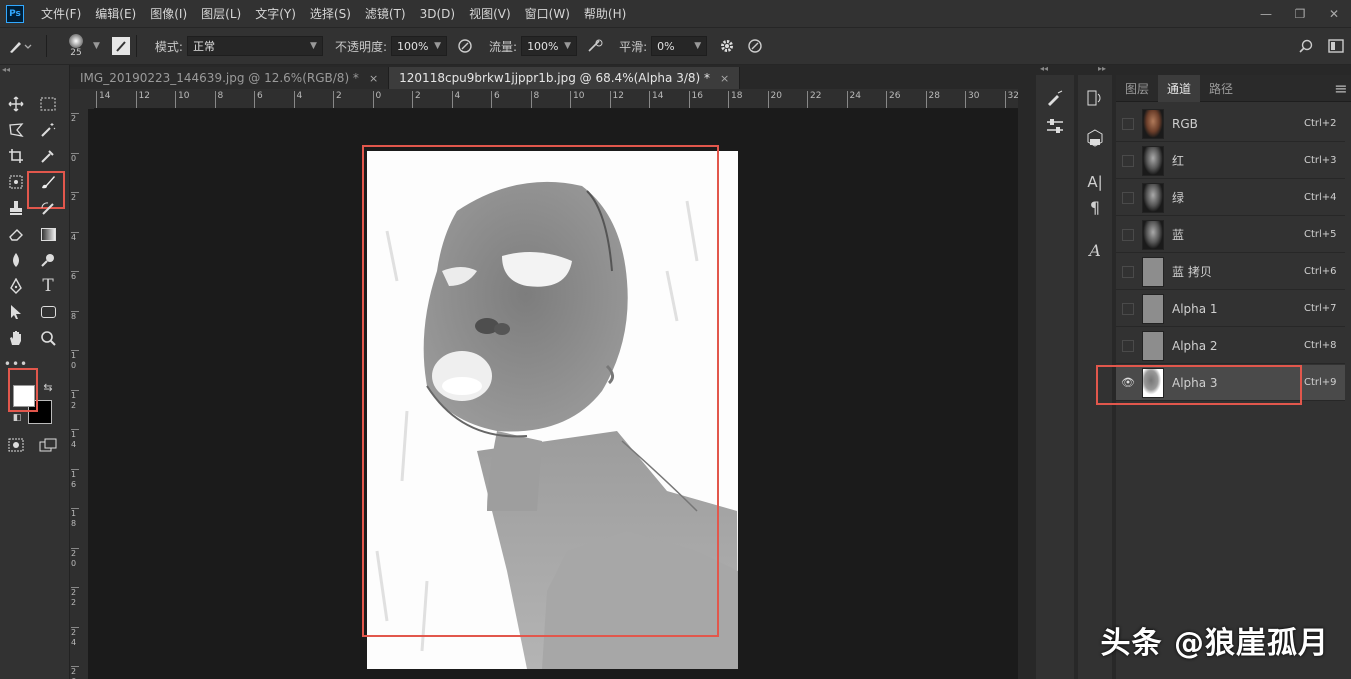 The height and width of the screenshot is (679, 1351). Describe the element at coordinates (254, 46) in the screenshot. I see `mode-select: 正常 ▼` at that location.